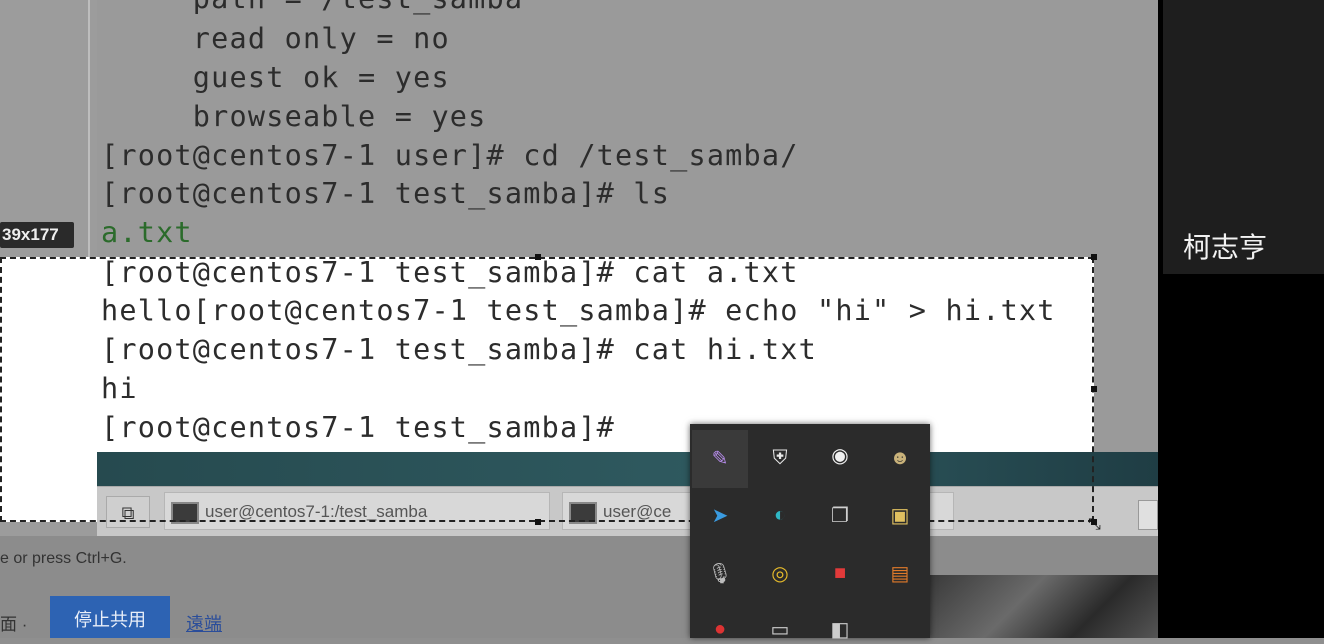 The height and width of the screenshot is (644, 1324). Describe the element at coordinates (1094, 524) in the screenshot. I see `resize-cursor-icon: ⤡` at that location.